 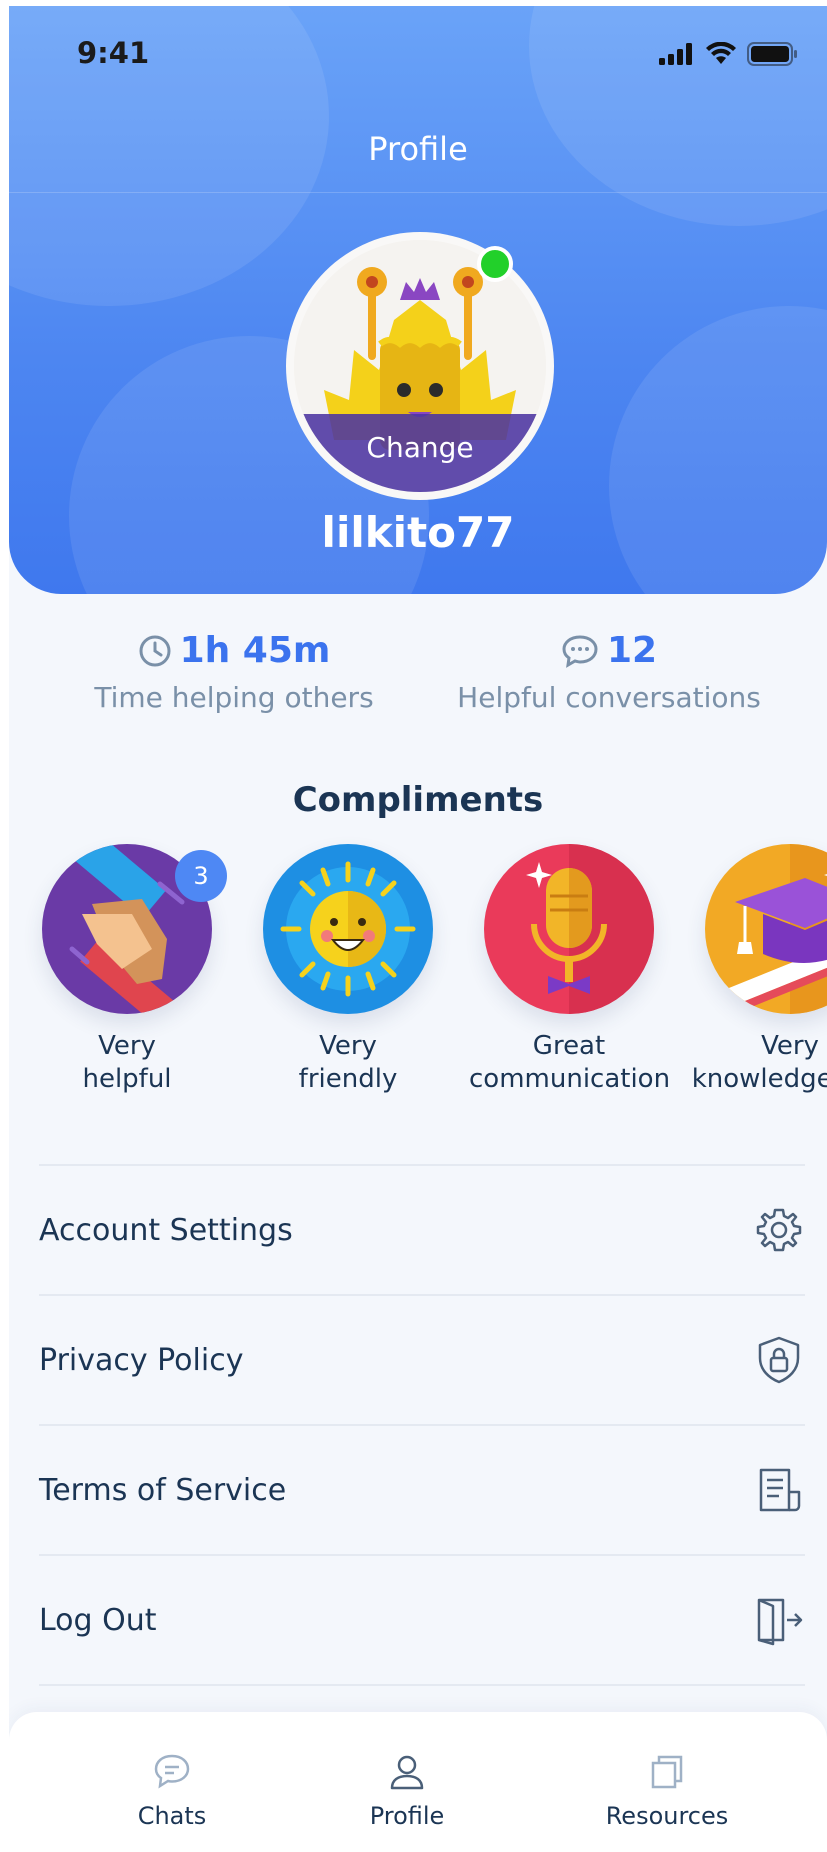 I want to click on compliment-great-communication: Great communication, so click(x=570, y=970).